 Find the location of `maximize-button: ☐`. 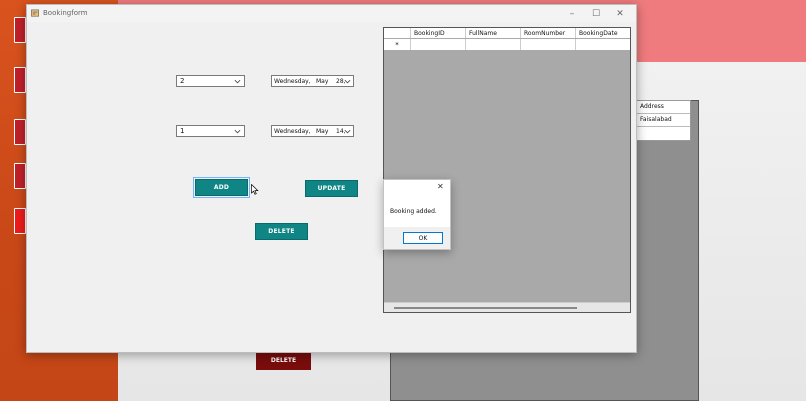

maximize-button: ☐ is located at coordinates (596, 13).